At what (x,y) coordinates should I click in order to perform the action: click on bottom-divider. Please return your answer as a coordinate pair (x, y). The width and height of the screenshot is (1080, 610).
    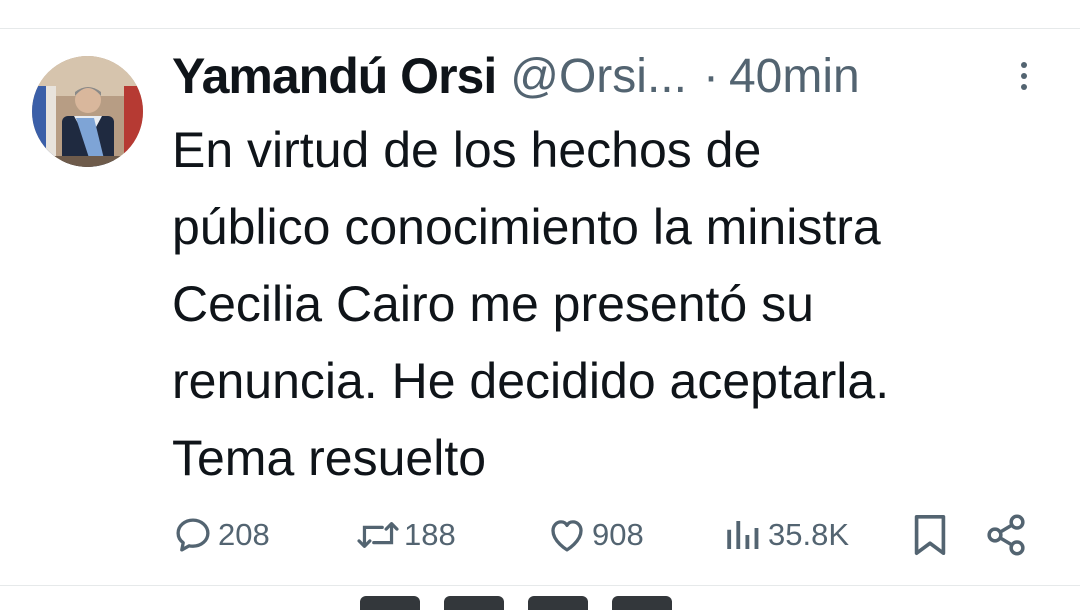
    Looking at the image, I should click on (540, 585).